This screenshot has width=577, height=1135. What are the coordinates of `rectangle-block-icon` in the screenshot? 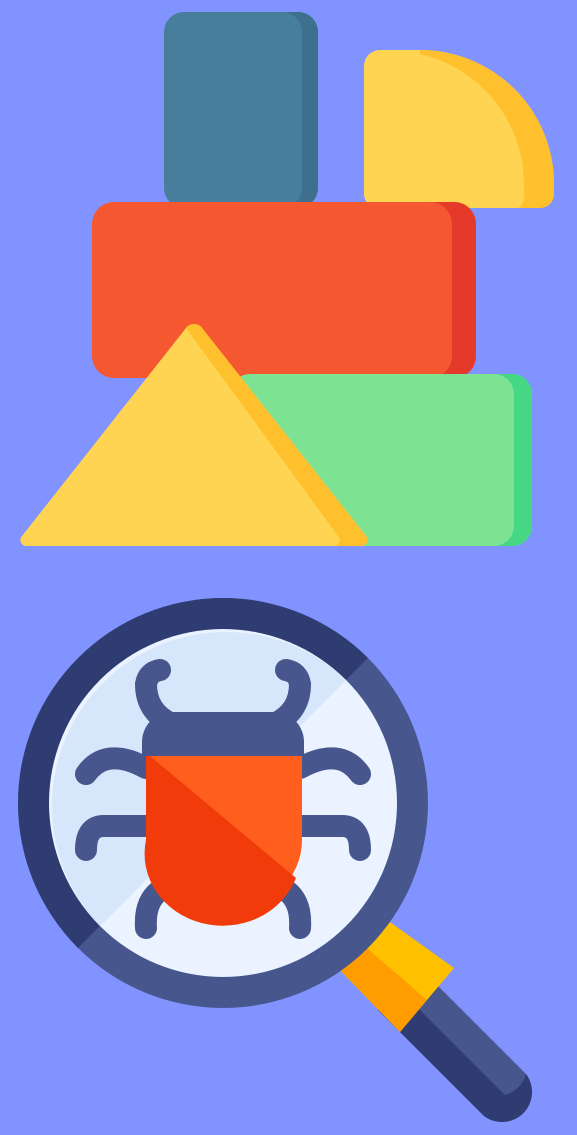 It's located at (284, 290).